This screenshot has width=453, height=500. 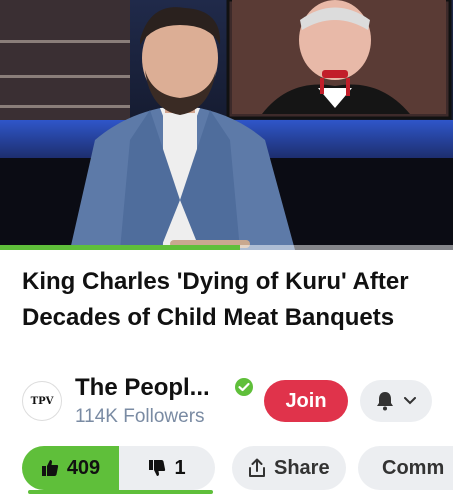 I want to click on chevron-down-icon, so click(x=410, y=401).